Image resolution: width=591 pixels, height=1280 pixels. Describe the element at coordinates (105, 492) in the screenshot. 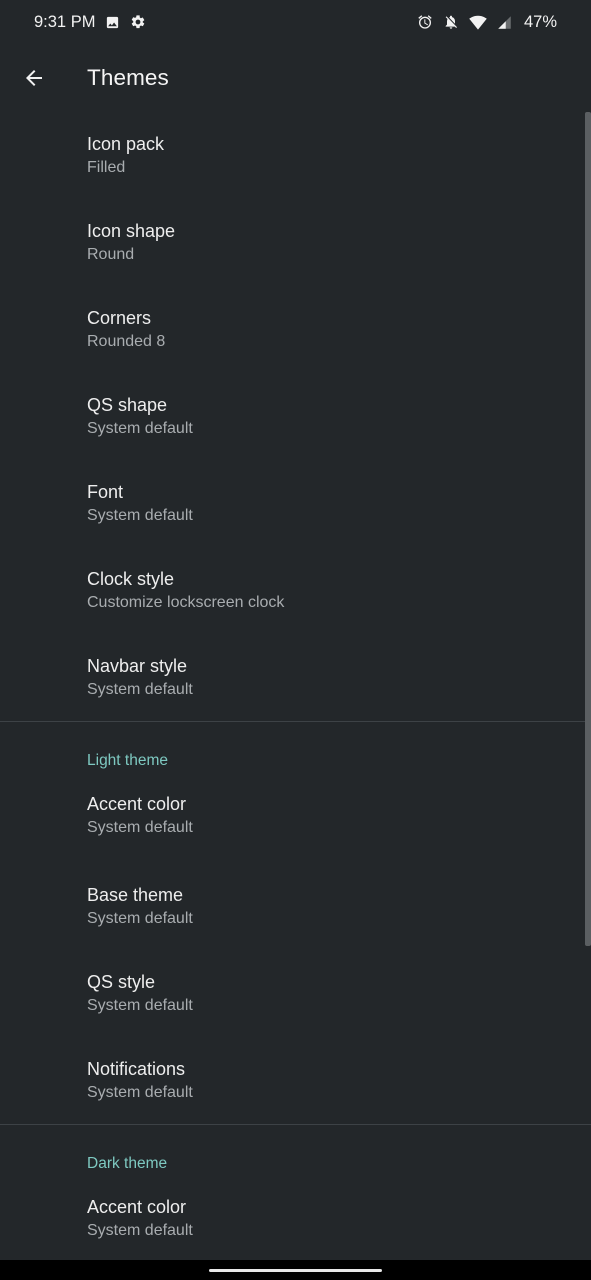

I see `pref-title: Font` at that location.